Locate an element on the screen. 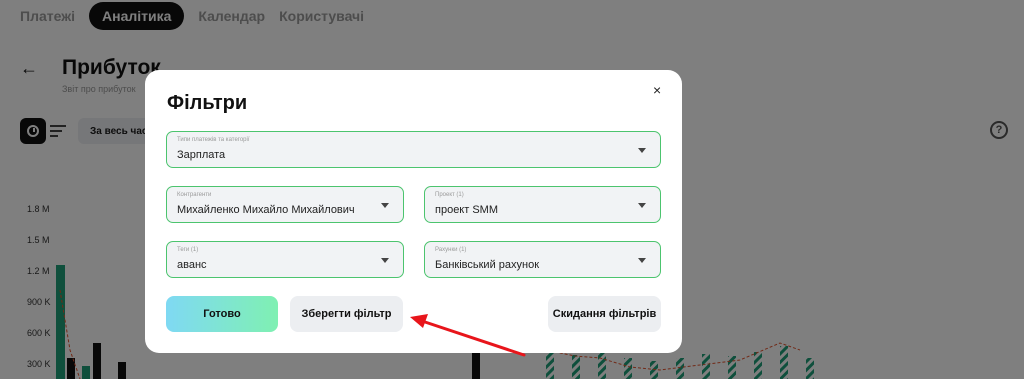 The height and width of the screenshot is (379, 1024). field-value: аванс is located at coordinates (192, 265).